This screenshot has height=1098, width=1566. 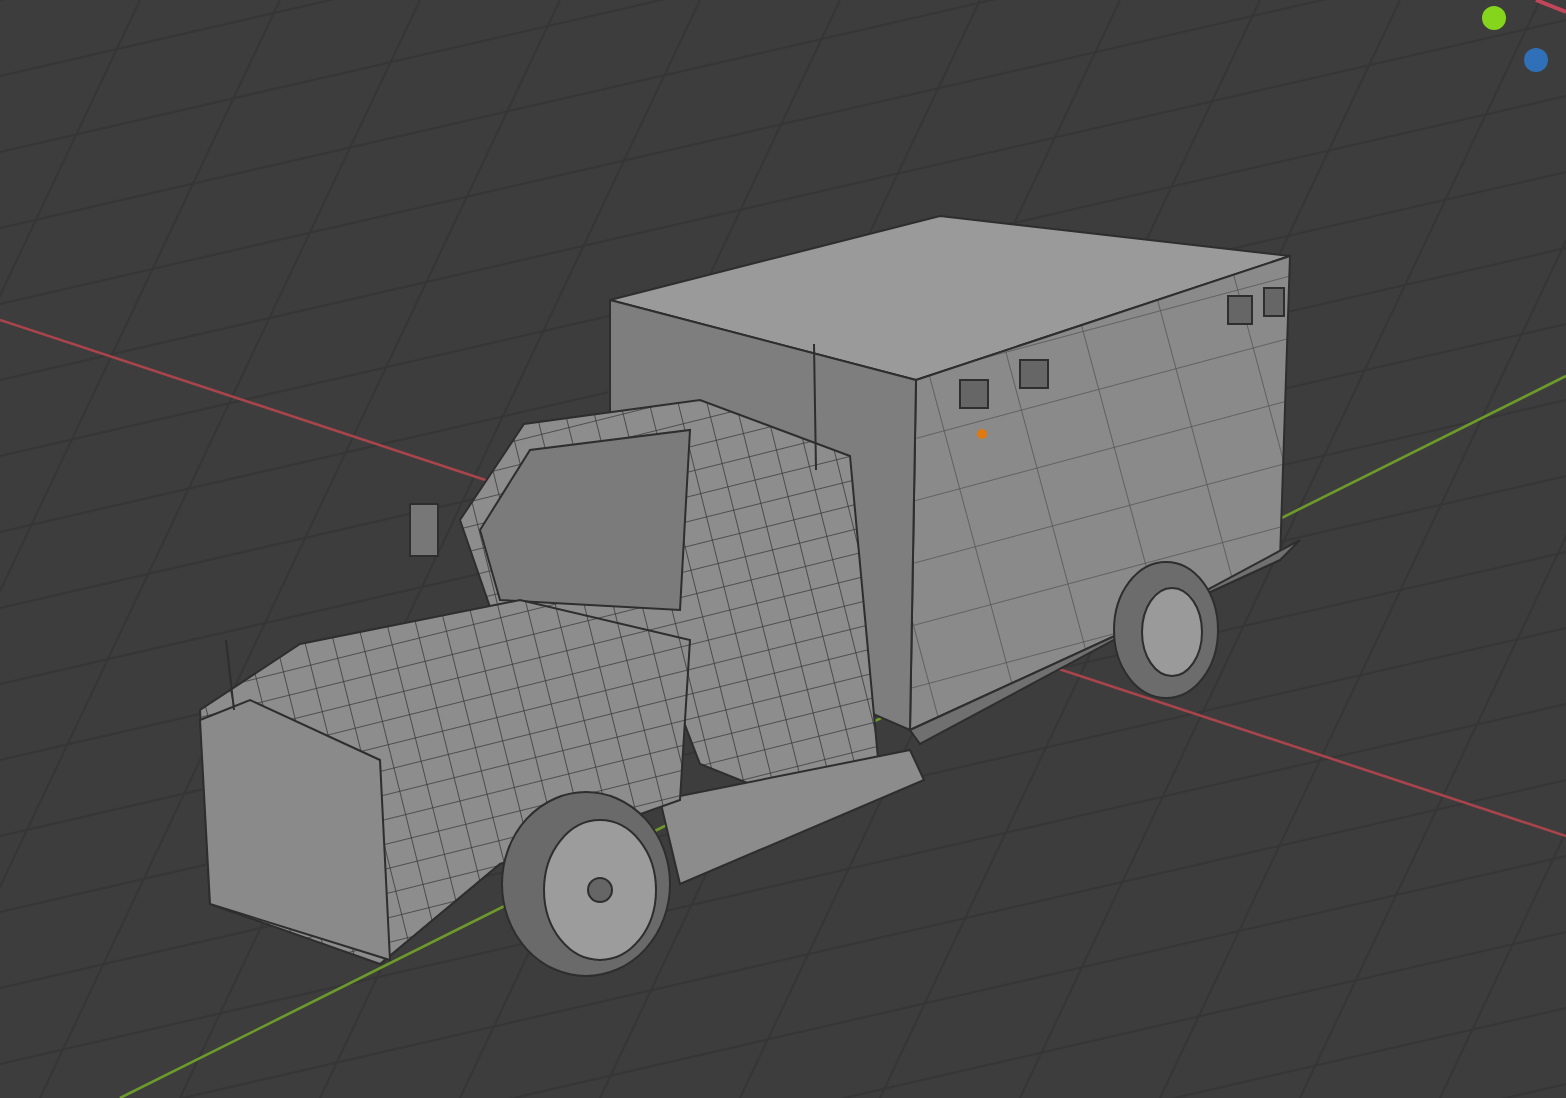 What do you see at coordinates (1550, 7) in the screenshot?
I see `gizmo-axis-line` at bounding box center [1550, 7].